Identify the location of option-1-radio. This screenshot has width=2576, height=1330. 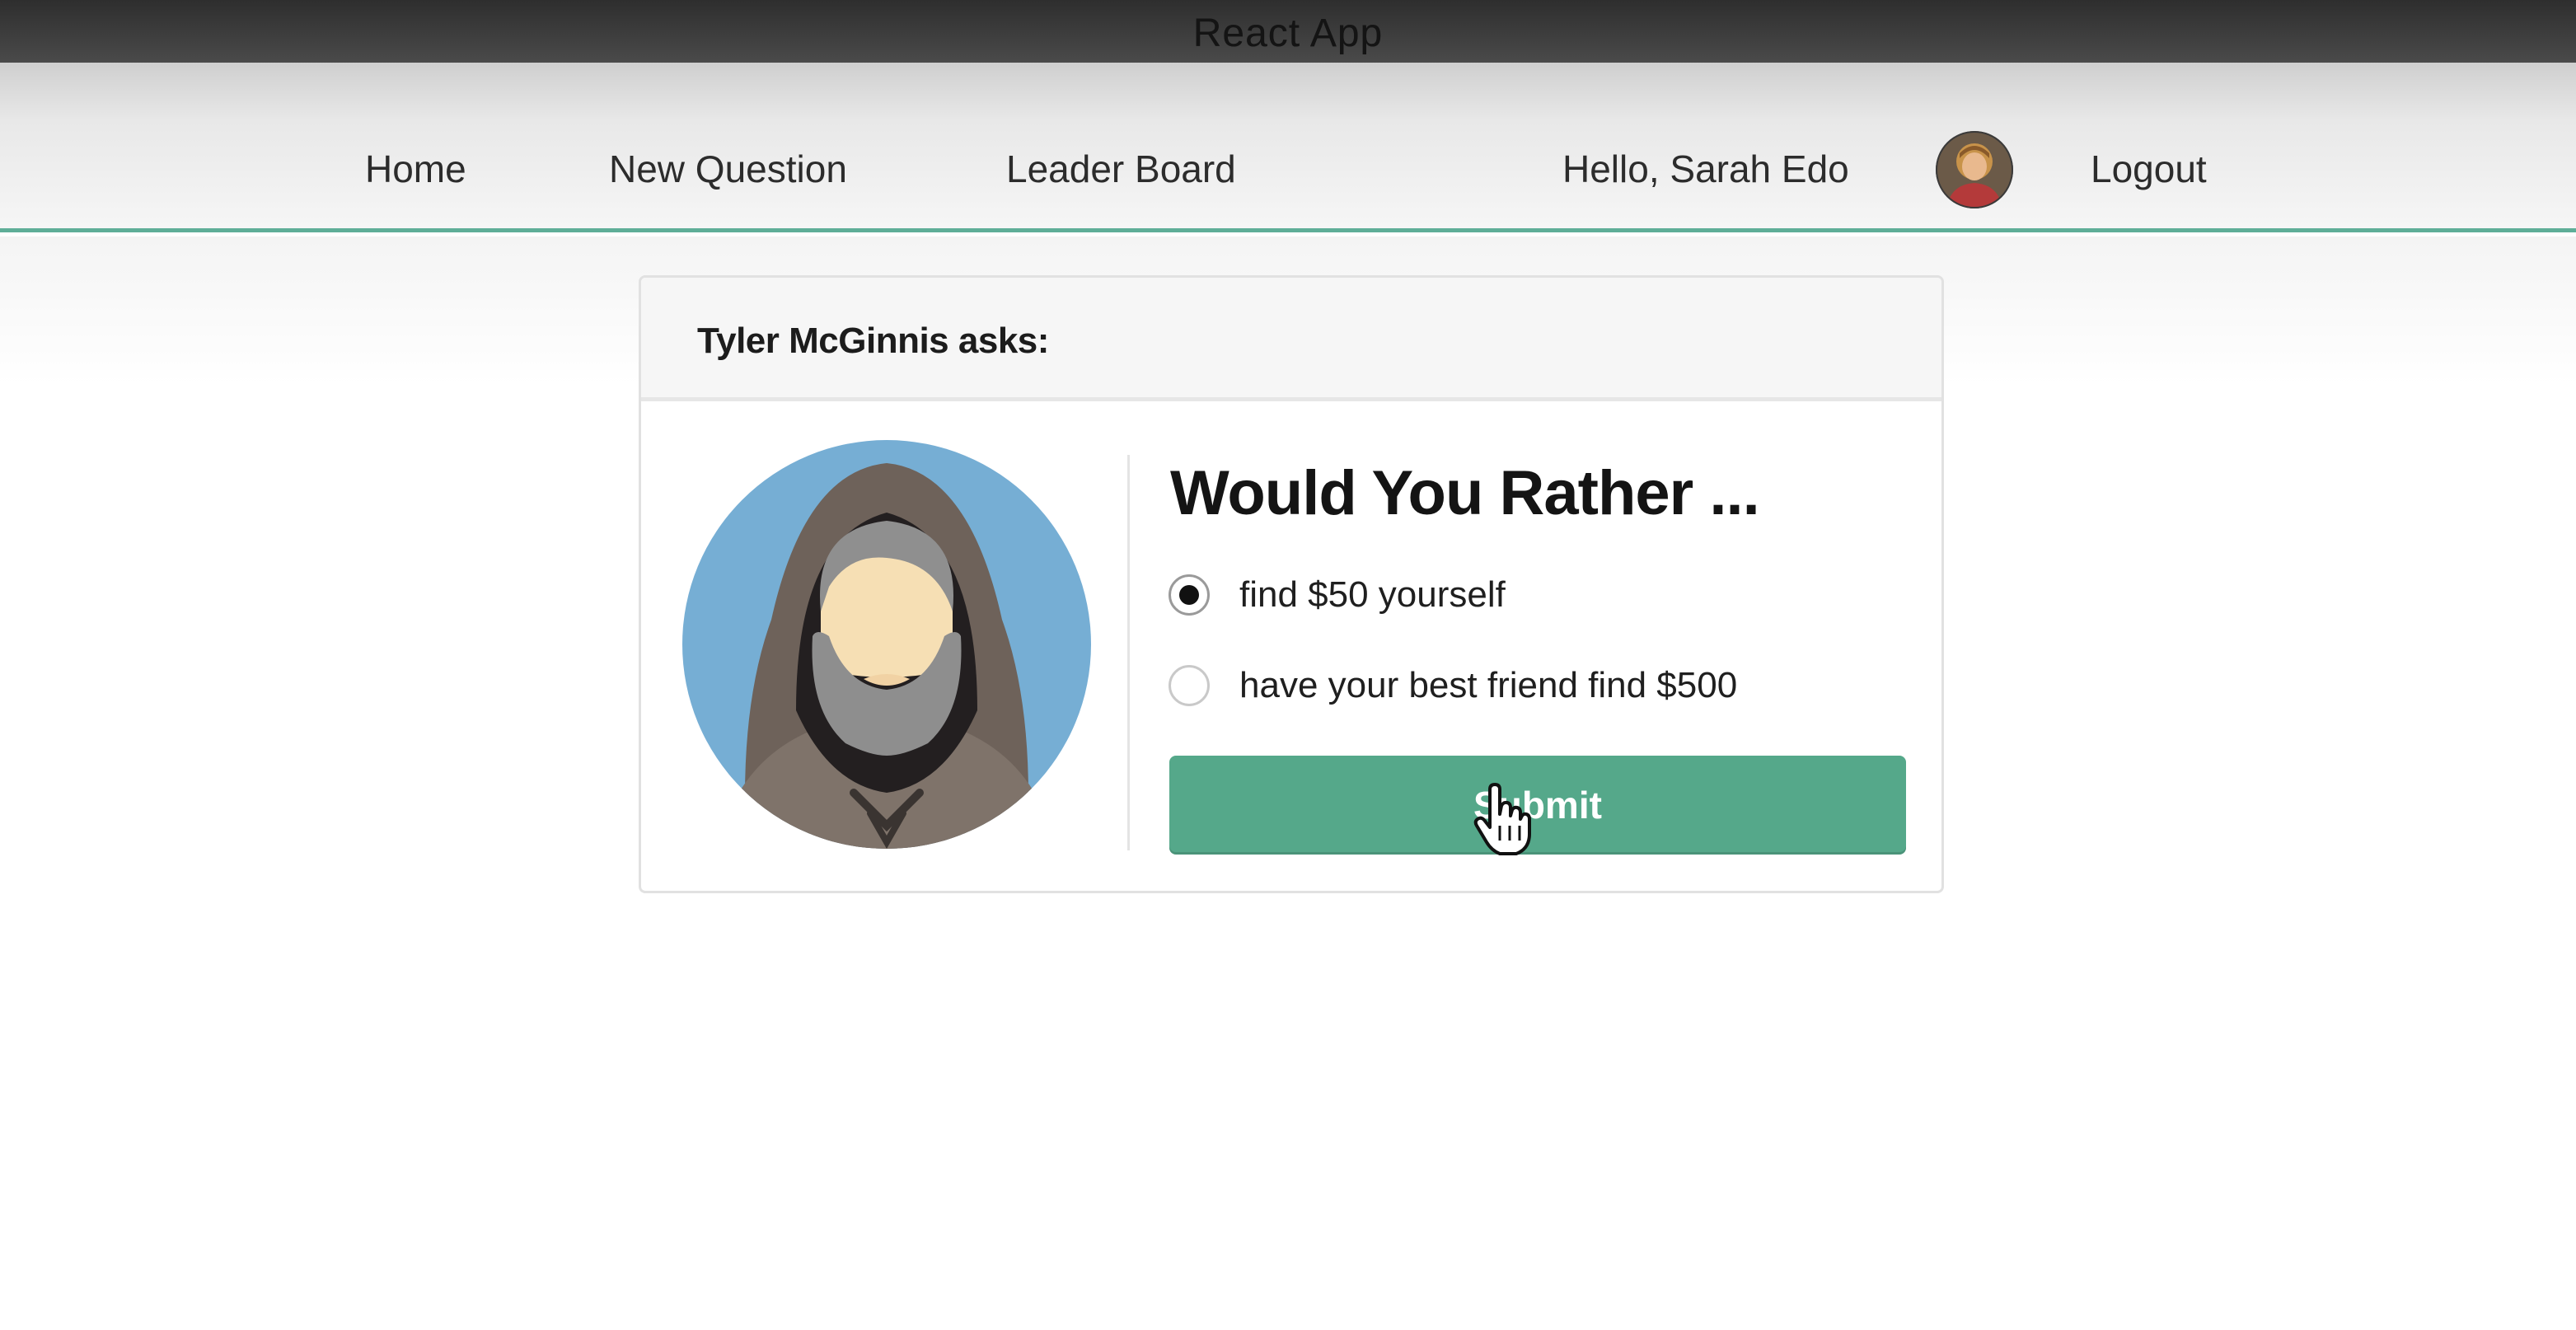
(1189, 595).